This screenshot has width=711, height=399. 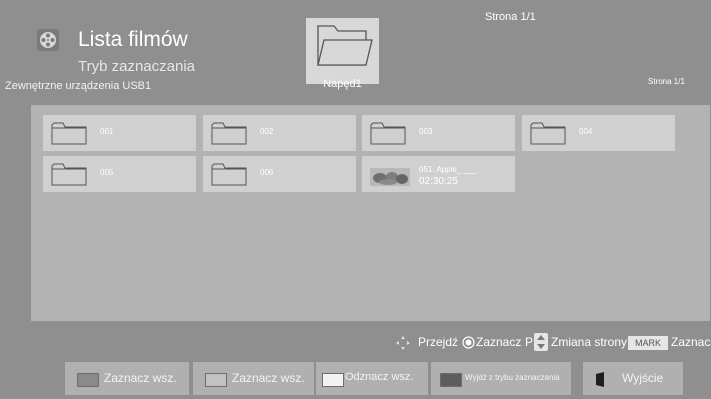 I want to click on folder-item: 001, so click(x=119, y=133).